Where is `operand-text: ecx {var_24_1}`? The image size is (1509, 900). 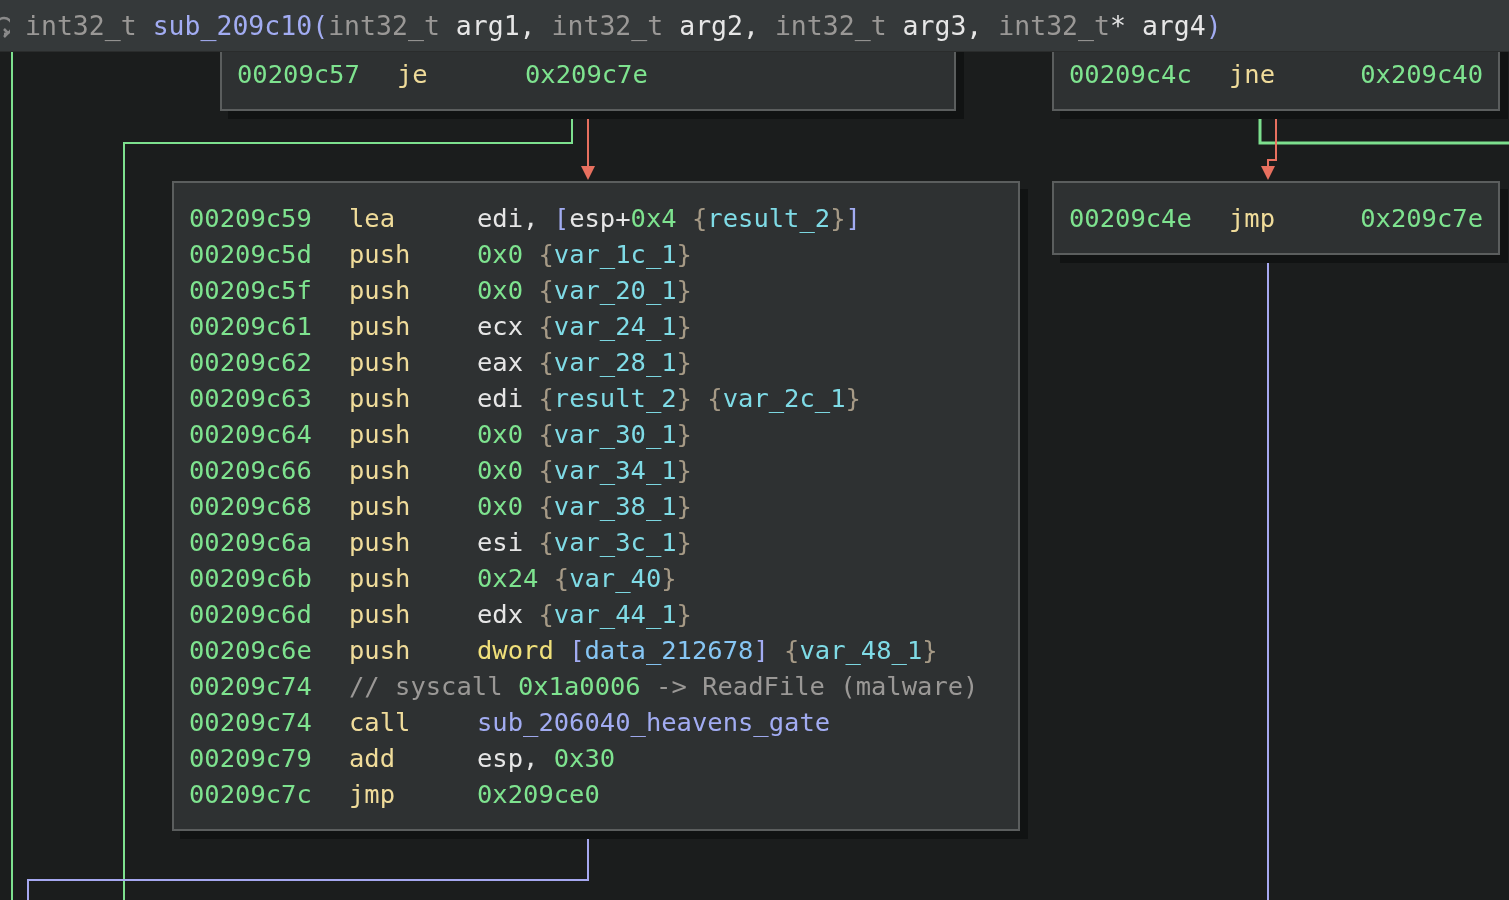 operand-text: ecx {var_24_1} is located at coordinates (584, 326).